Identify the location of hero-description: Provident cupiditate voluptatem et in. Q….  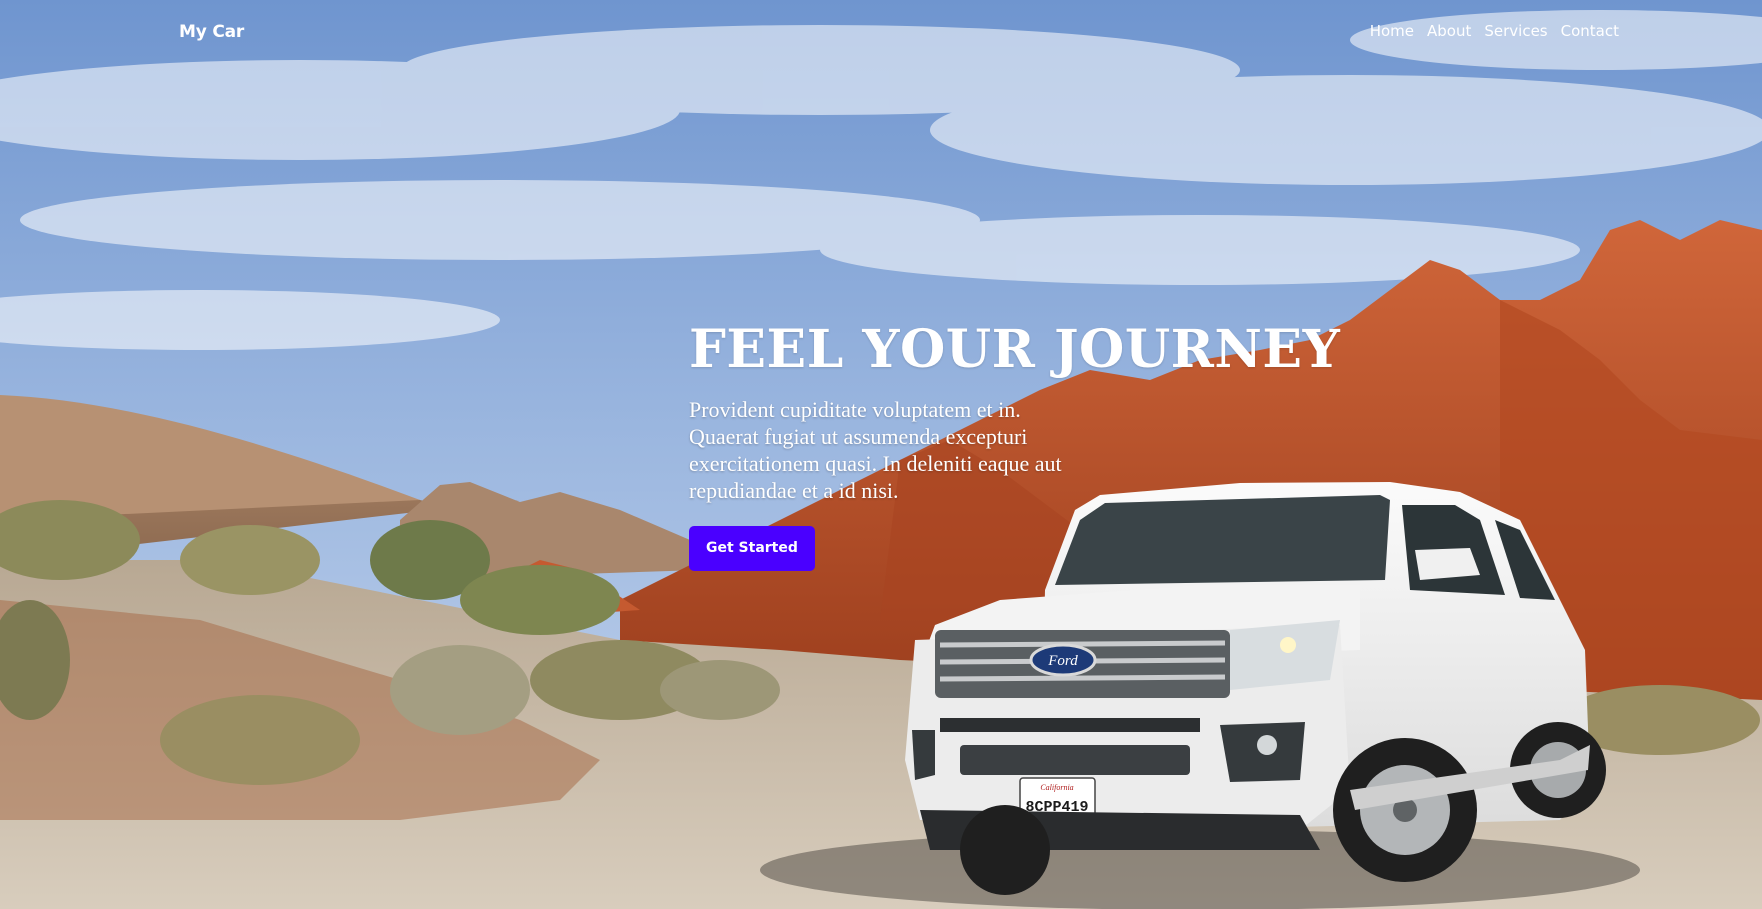
(875, 450).